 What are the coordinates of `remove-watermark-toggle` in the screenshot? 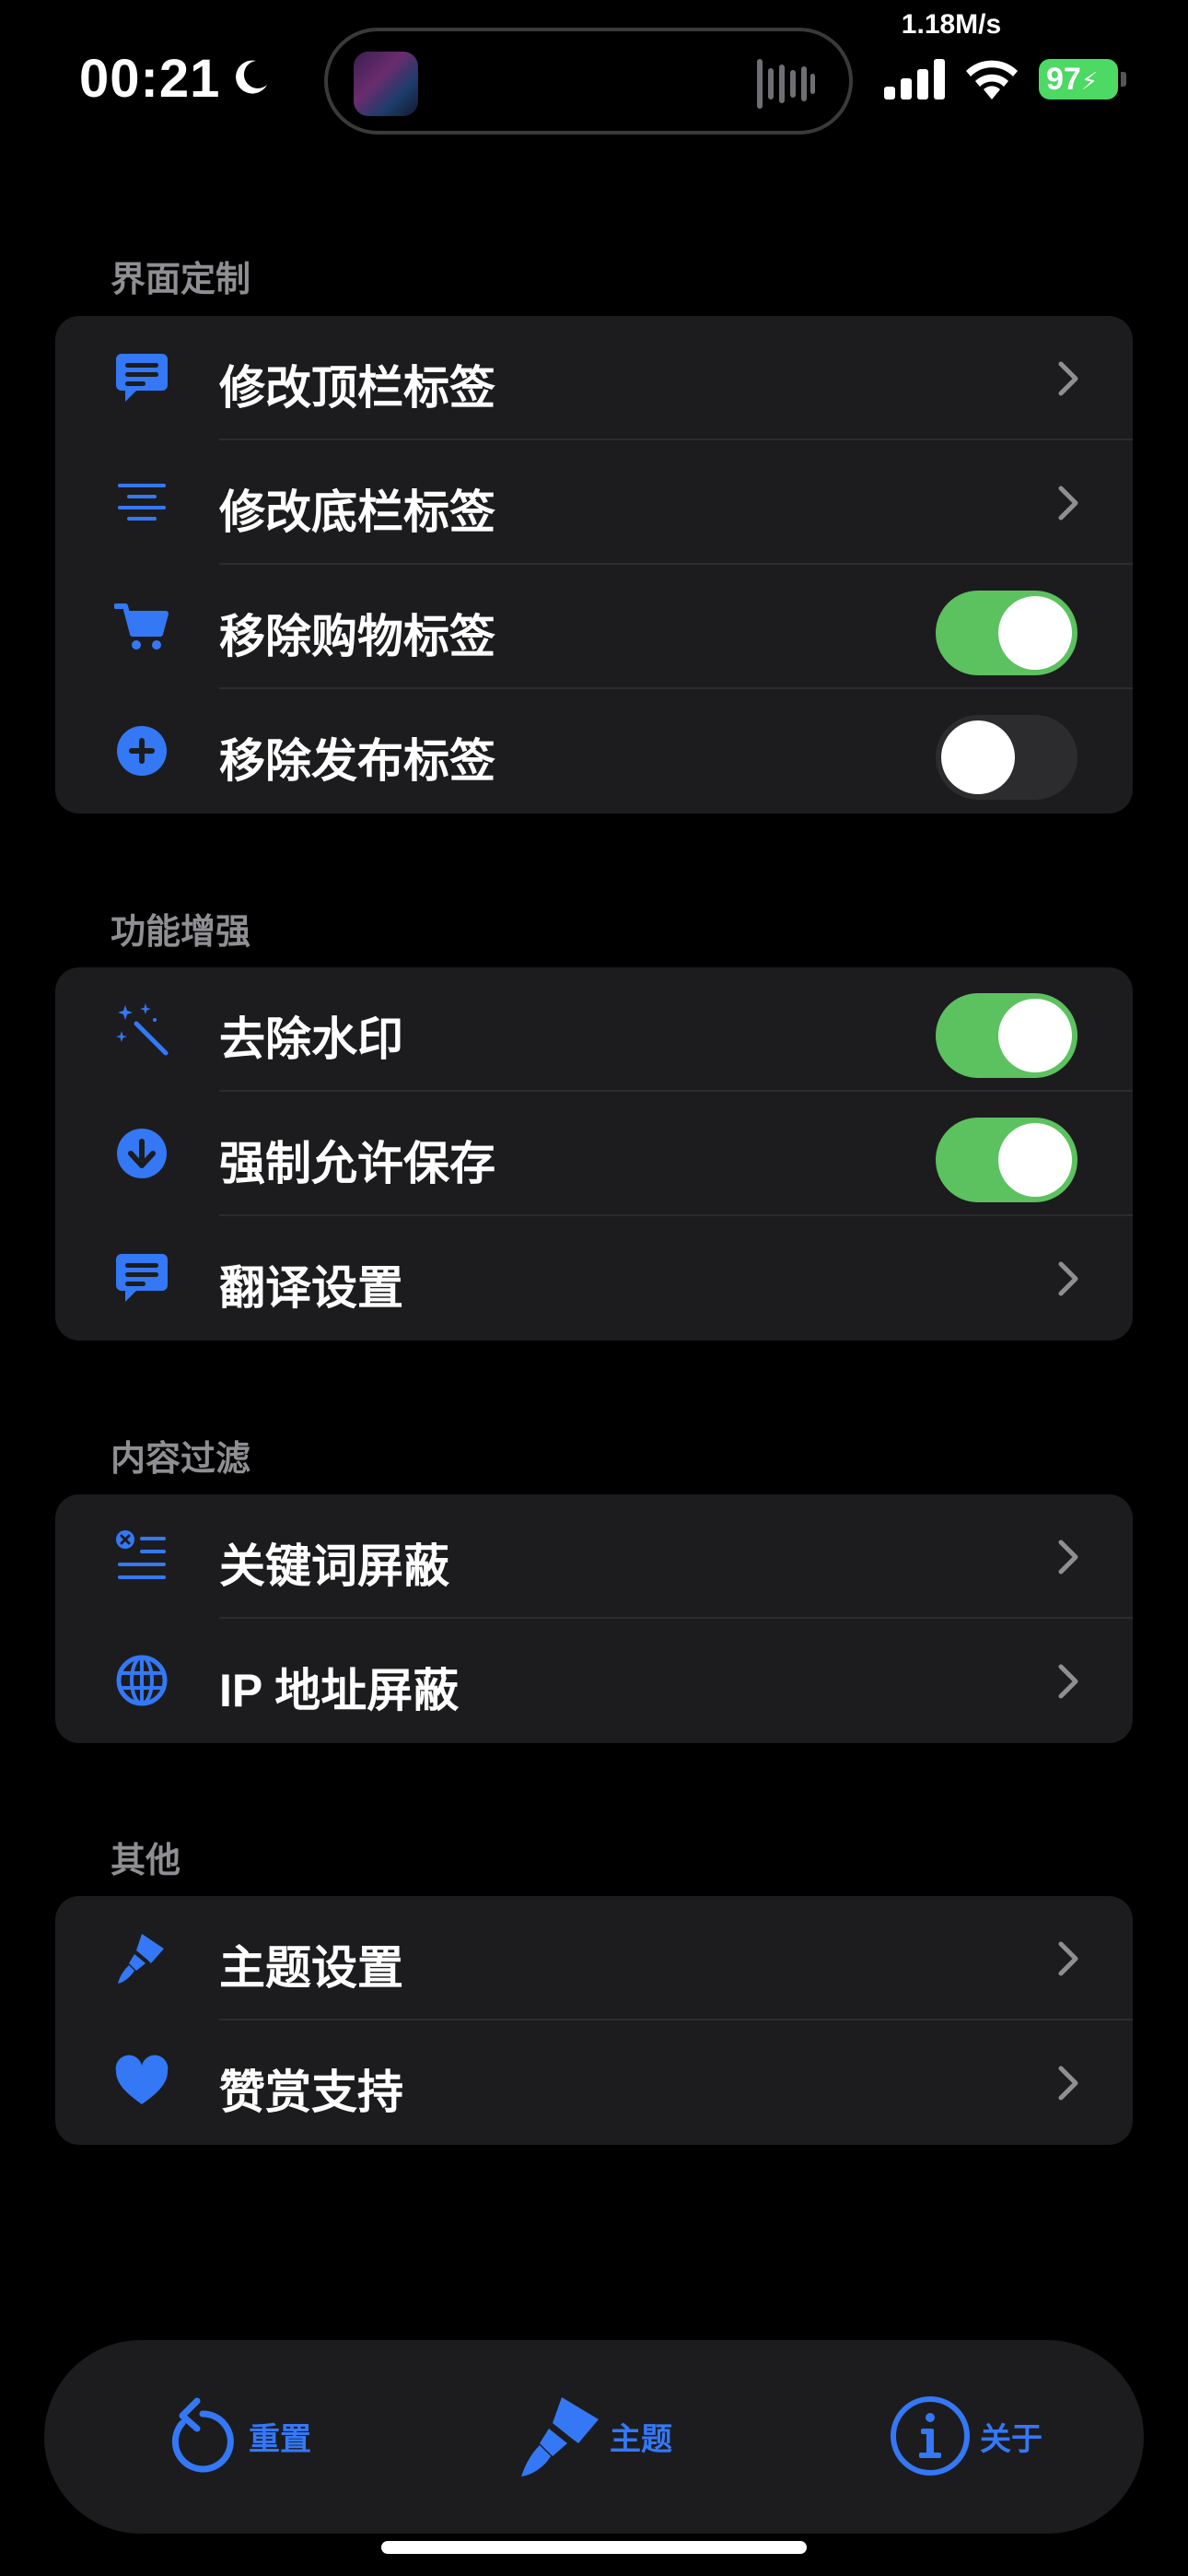 It's located at (1007, 1035).